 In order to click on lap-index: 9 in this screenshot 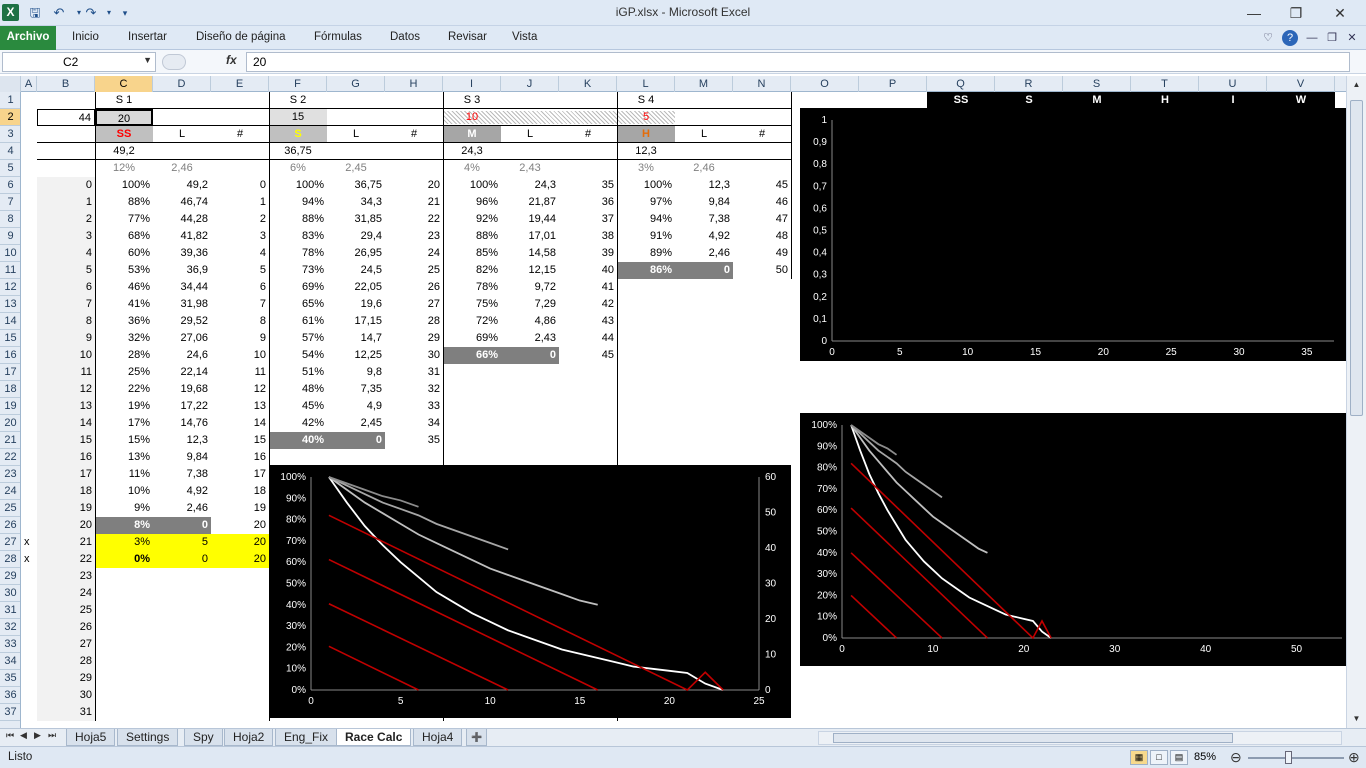, I will do `click(240, 338)`.